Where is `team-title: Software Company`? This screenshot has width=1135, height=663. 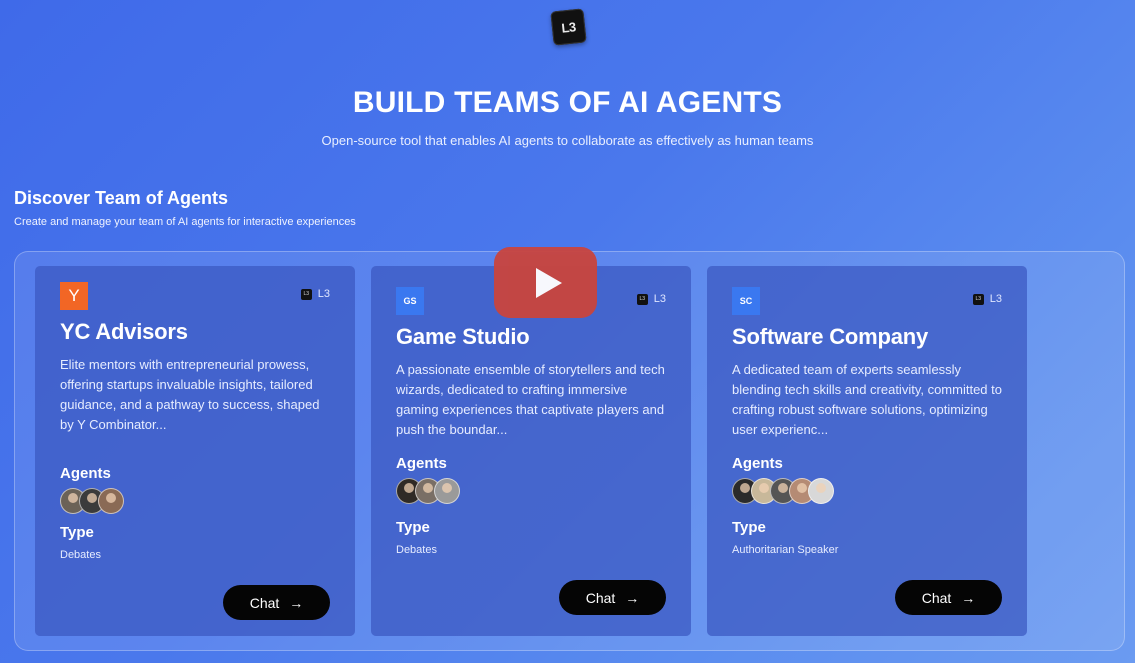 team-title: Software Company is located at coordinates (830, 336).